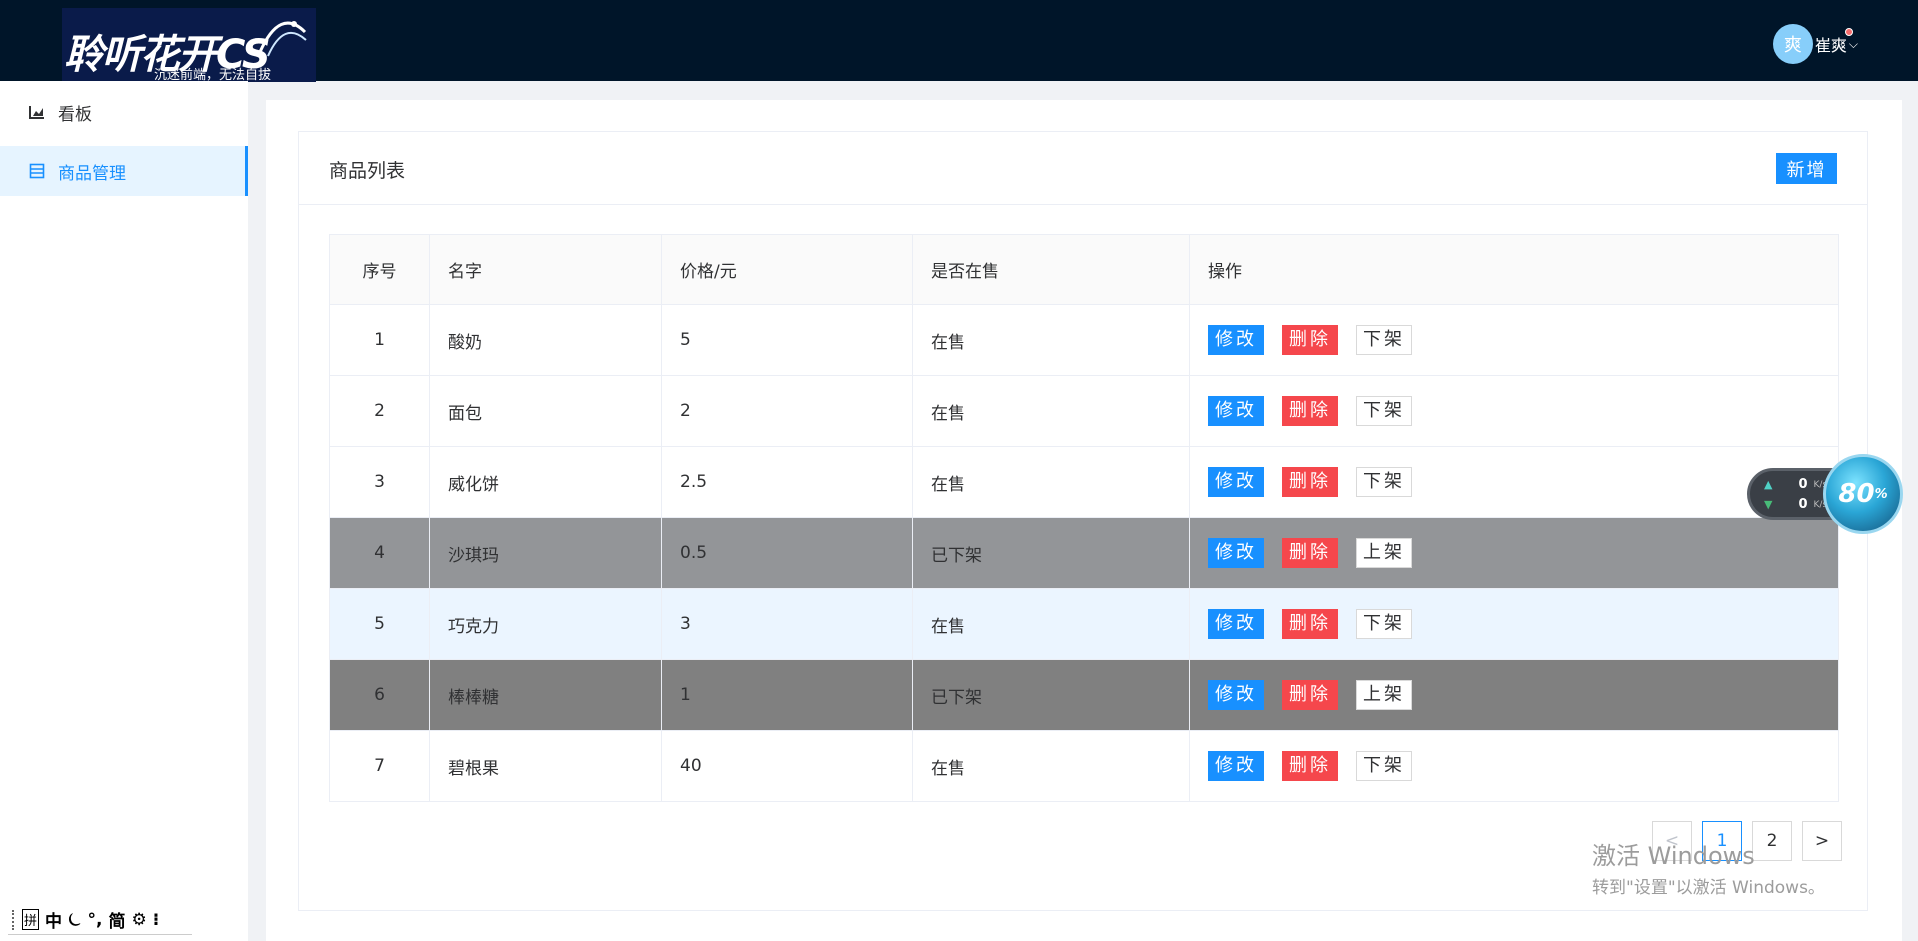  Describe the element at coordinates (1792, 44) in the screenshot. I see `avatar: 爽` at that location.